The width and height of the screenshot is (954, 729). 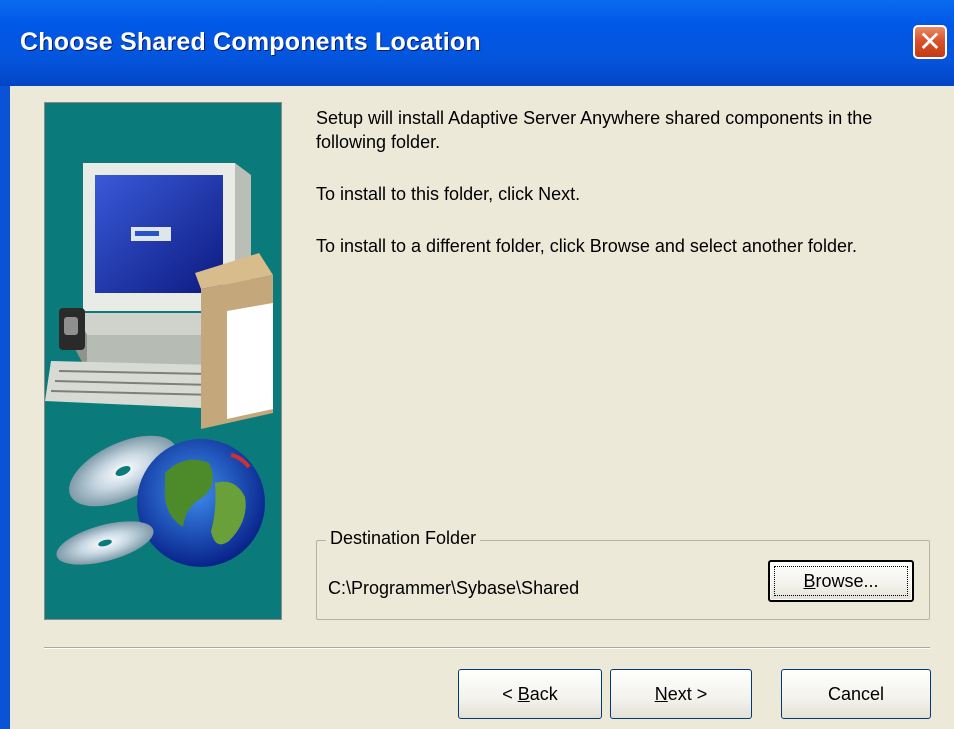 I want to click on back-label-rest: ack, so click(x=543, y=694).